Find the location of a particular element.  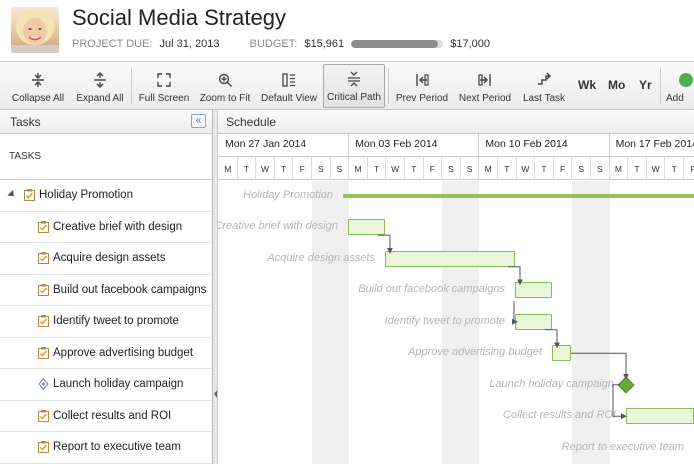

task-row: Identify tweet to promote is located at coordinates (106, 322).